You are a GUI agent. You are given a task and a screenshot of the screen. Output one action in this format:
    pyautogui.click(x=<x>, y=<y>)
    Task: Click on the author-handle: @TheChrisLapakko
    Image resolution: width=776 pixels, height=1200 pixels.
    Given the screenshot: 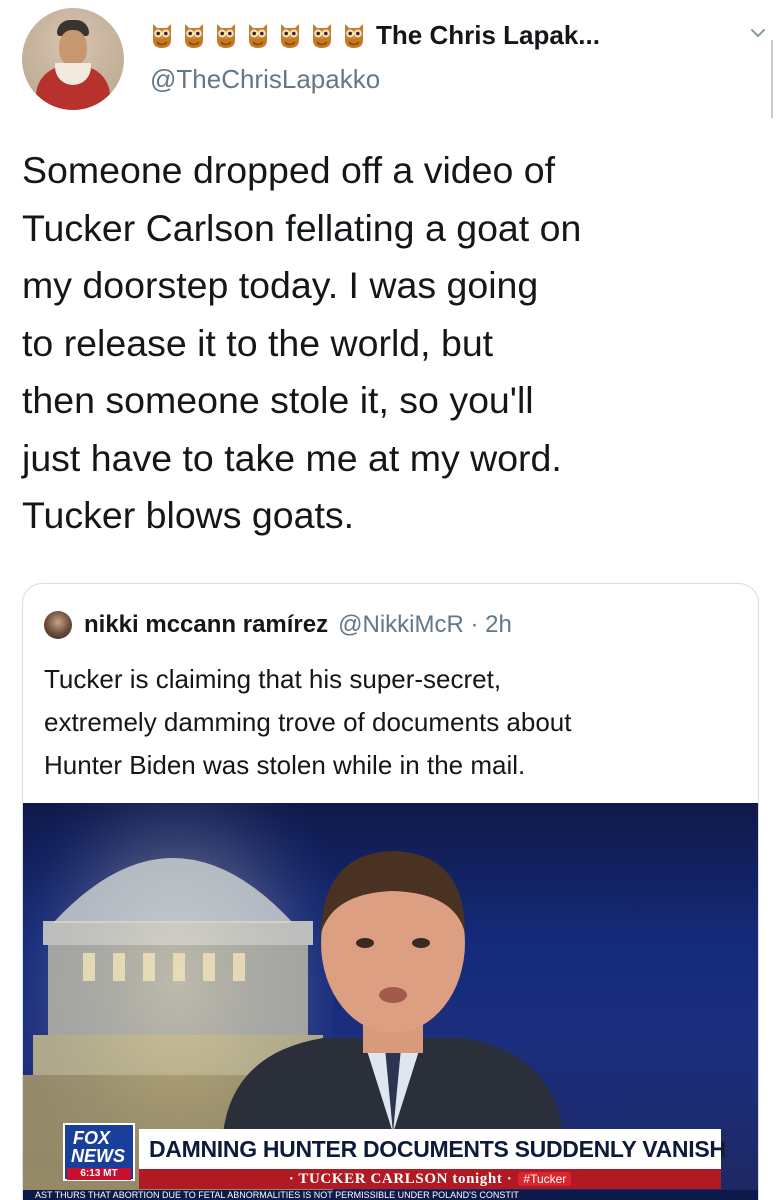 What is the action you would take?
    pyautogui.click(x=265, y=79)
    